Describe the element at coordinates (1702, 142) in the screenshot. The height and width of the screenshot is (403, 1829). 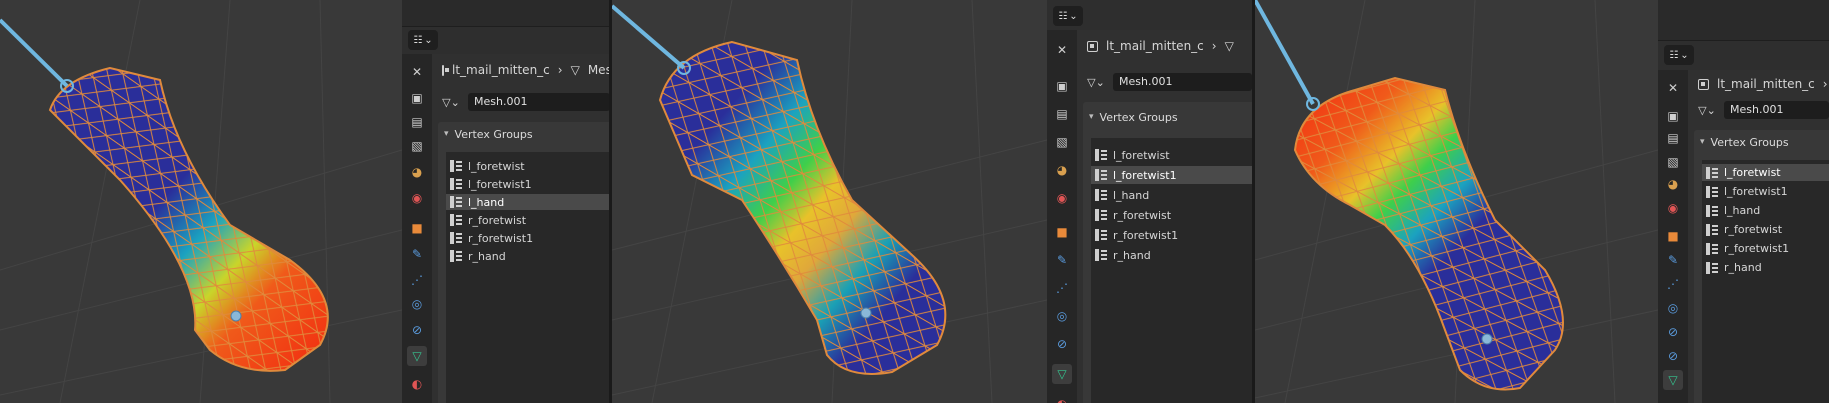
I see `chevron-down-icon: ▾` at that location.